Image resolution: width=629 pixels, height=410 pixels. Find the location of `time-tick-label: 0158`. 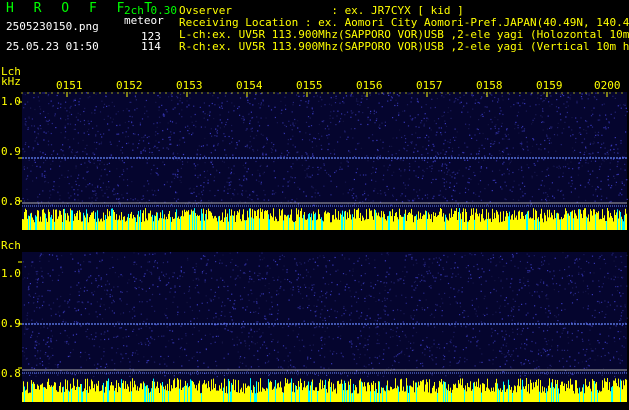

time-tick-label: 0158 is located at coordinates (489, 85).